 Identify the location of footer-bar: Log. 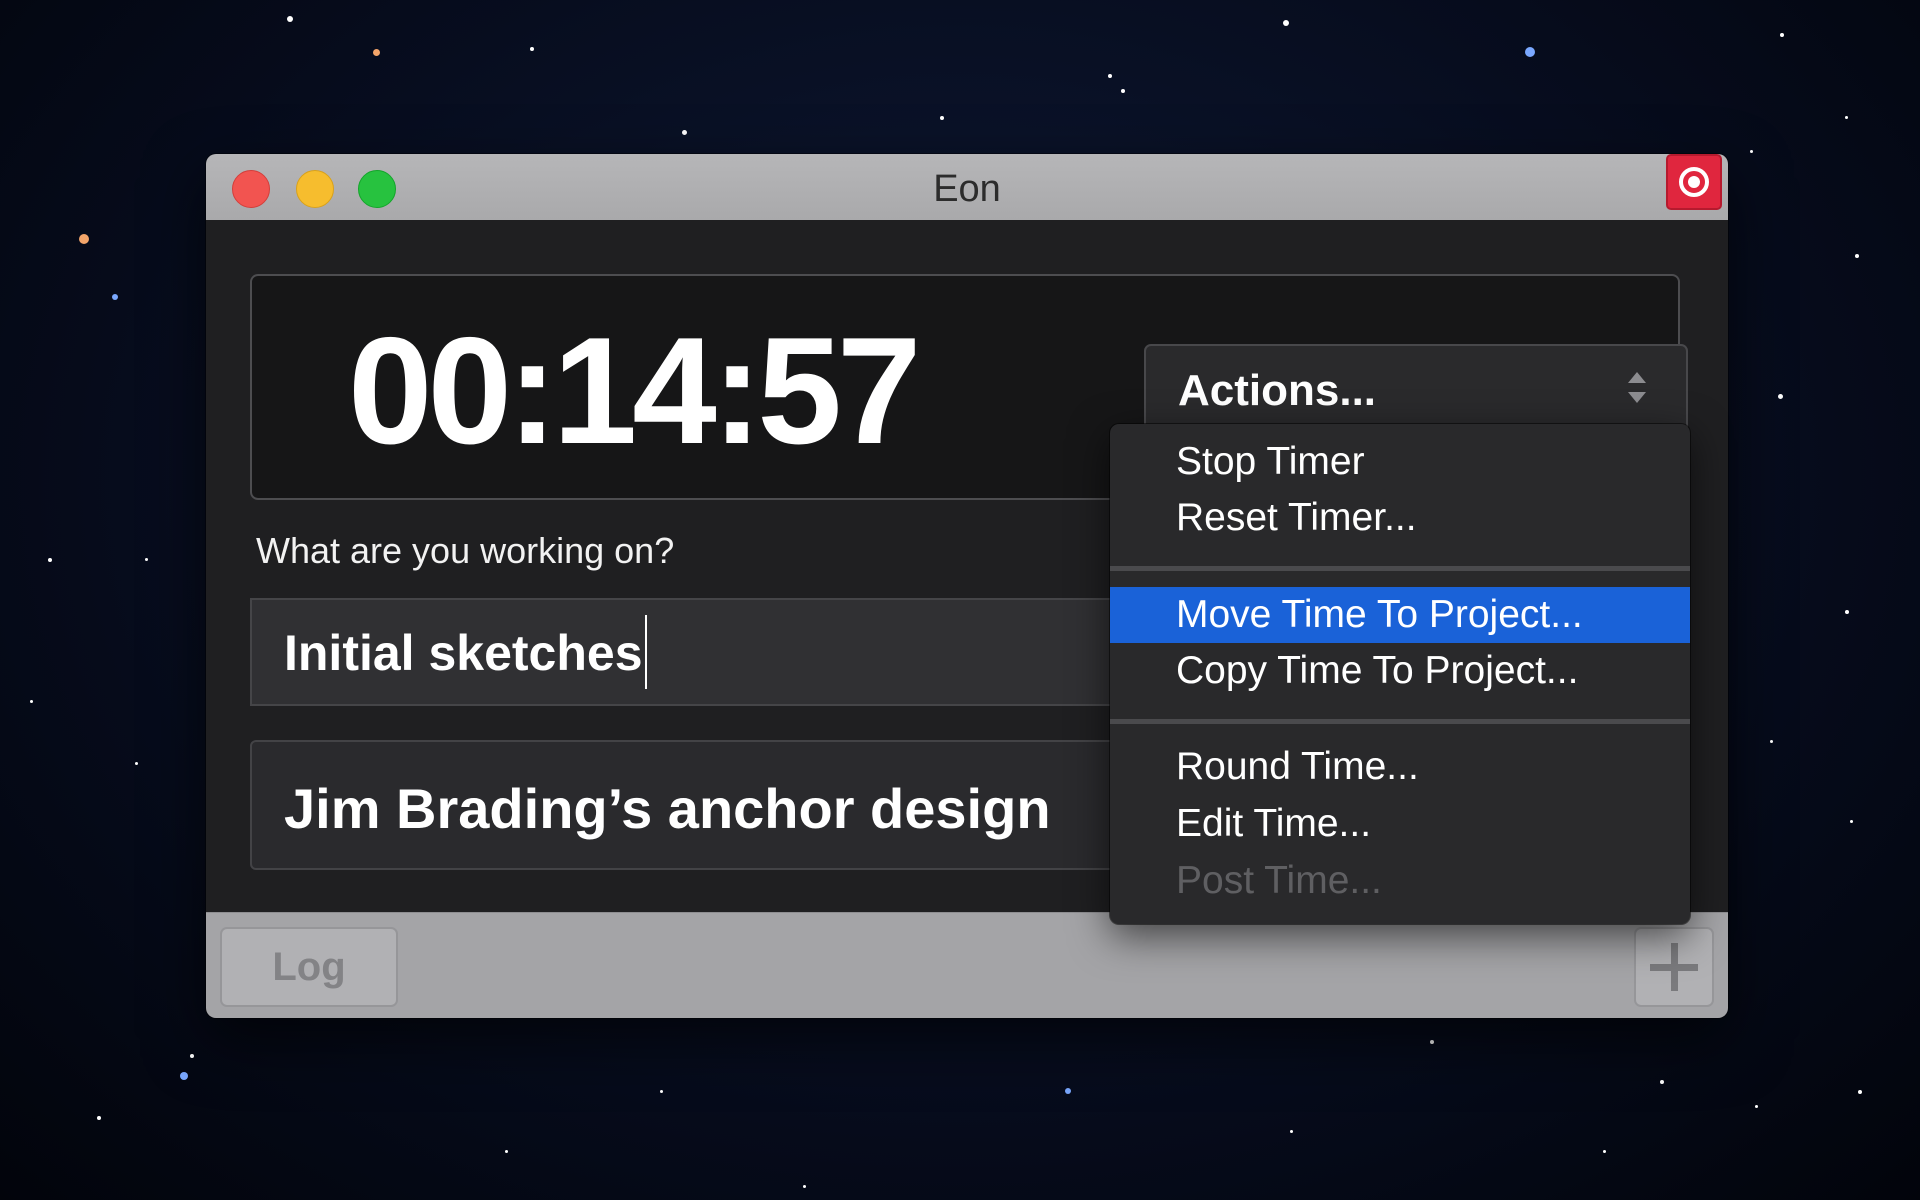
(967, 965).